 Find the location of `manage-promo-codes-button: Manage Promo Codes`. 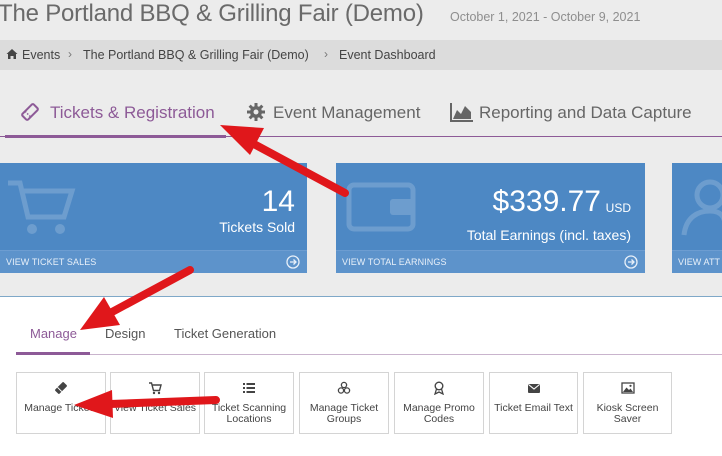

manage-promo-codes-button: Manage Promo Codes is located at coordinates (439, 403).